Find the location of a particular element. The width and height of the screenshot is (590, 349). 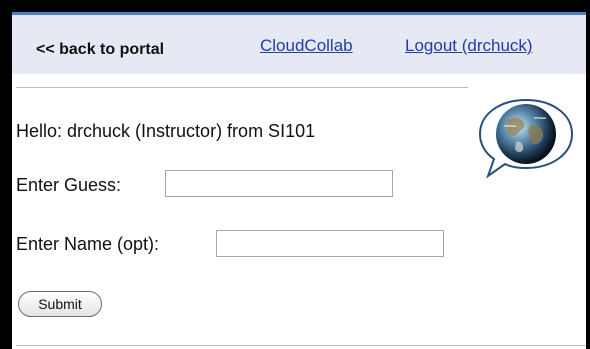

guess-label: Enter Guess: is located at coordinates (69, 185).